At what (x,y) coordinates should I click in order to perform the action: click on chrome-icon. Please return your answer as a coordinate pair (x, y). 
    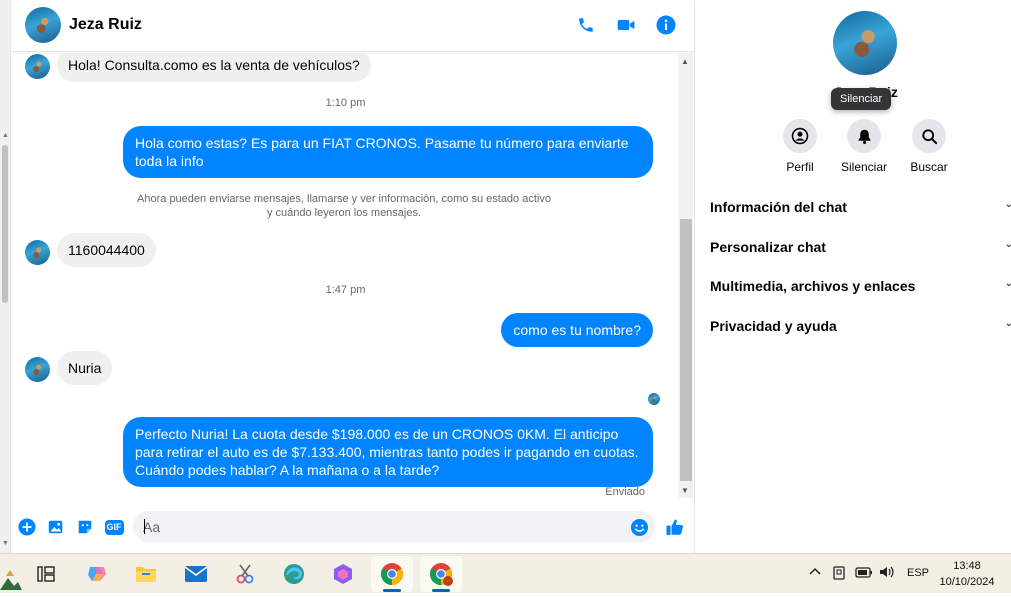
    Looking at the image, I should click on (392, 574).